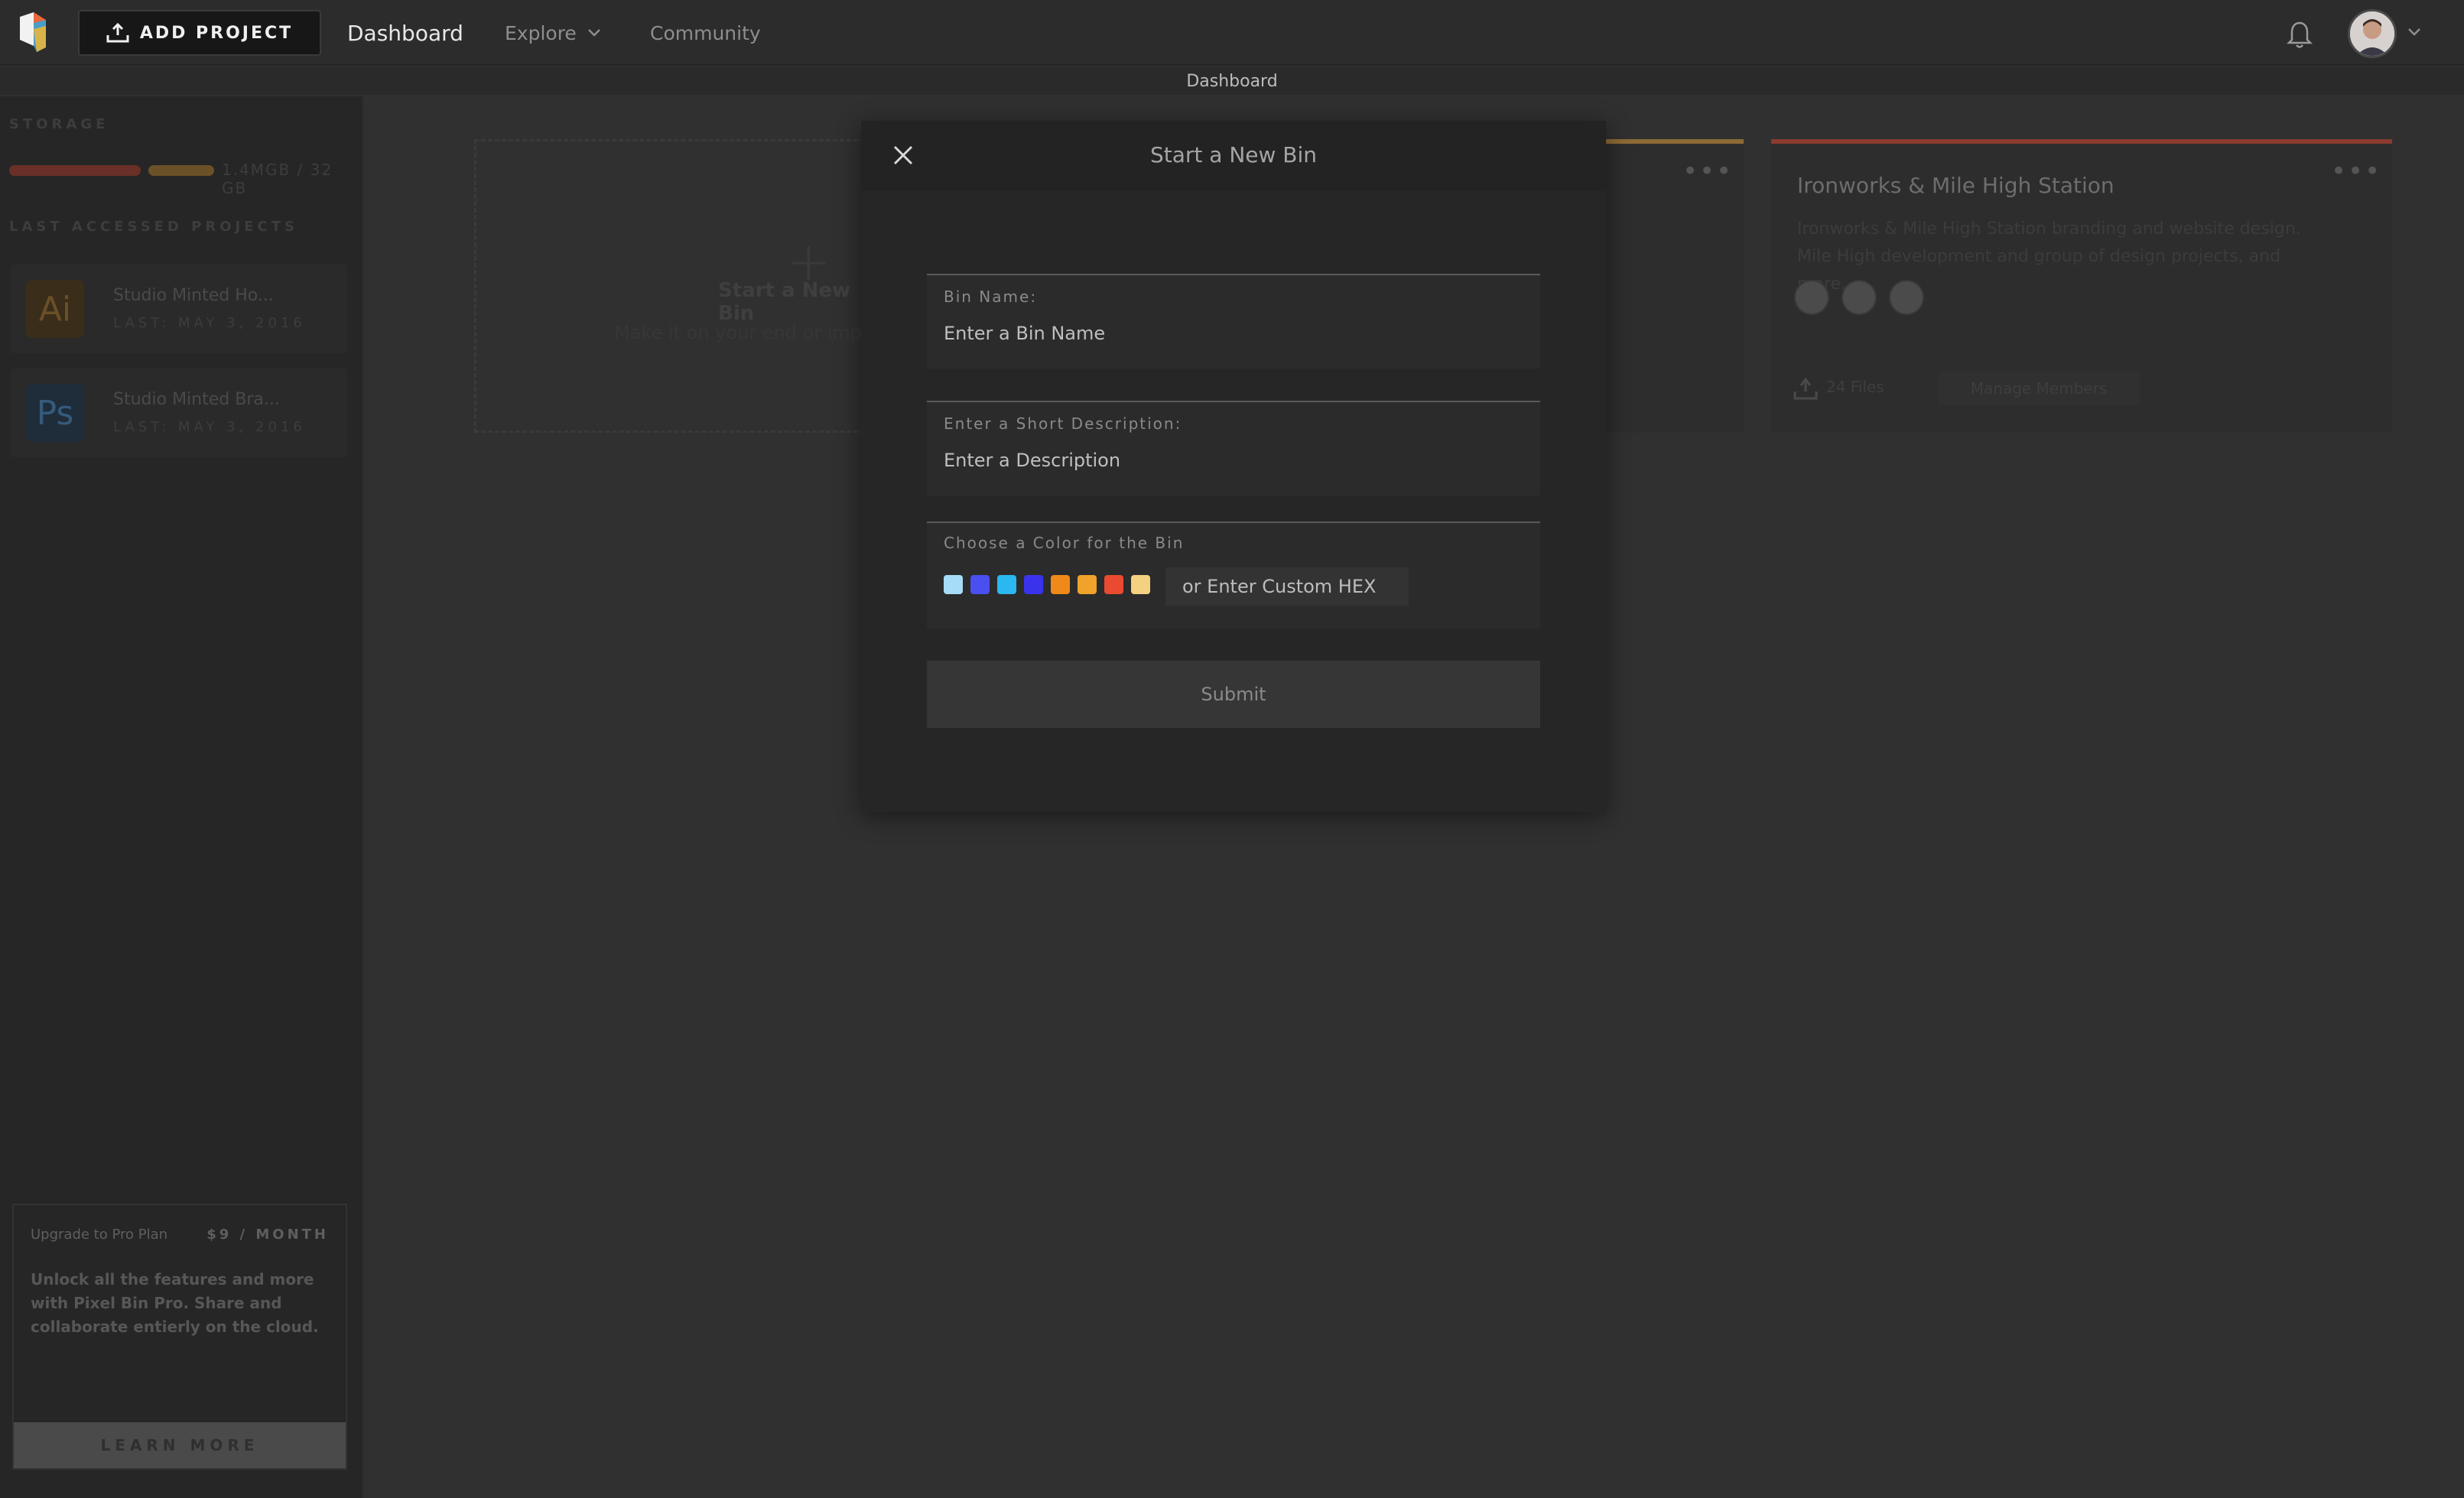  What do you see at coordinates (179, 309) in the screenshot?
I see `recent-project-item: Ai Studio Minted Ho... LAST: MAY 3, 2016` at bounding box center [179, 309].